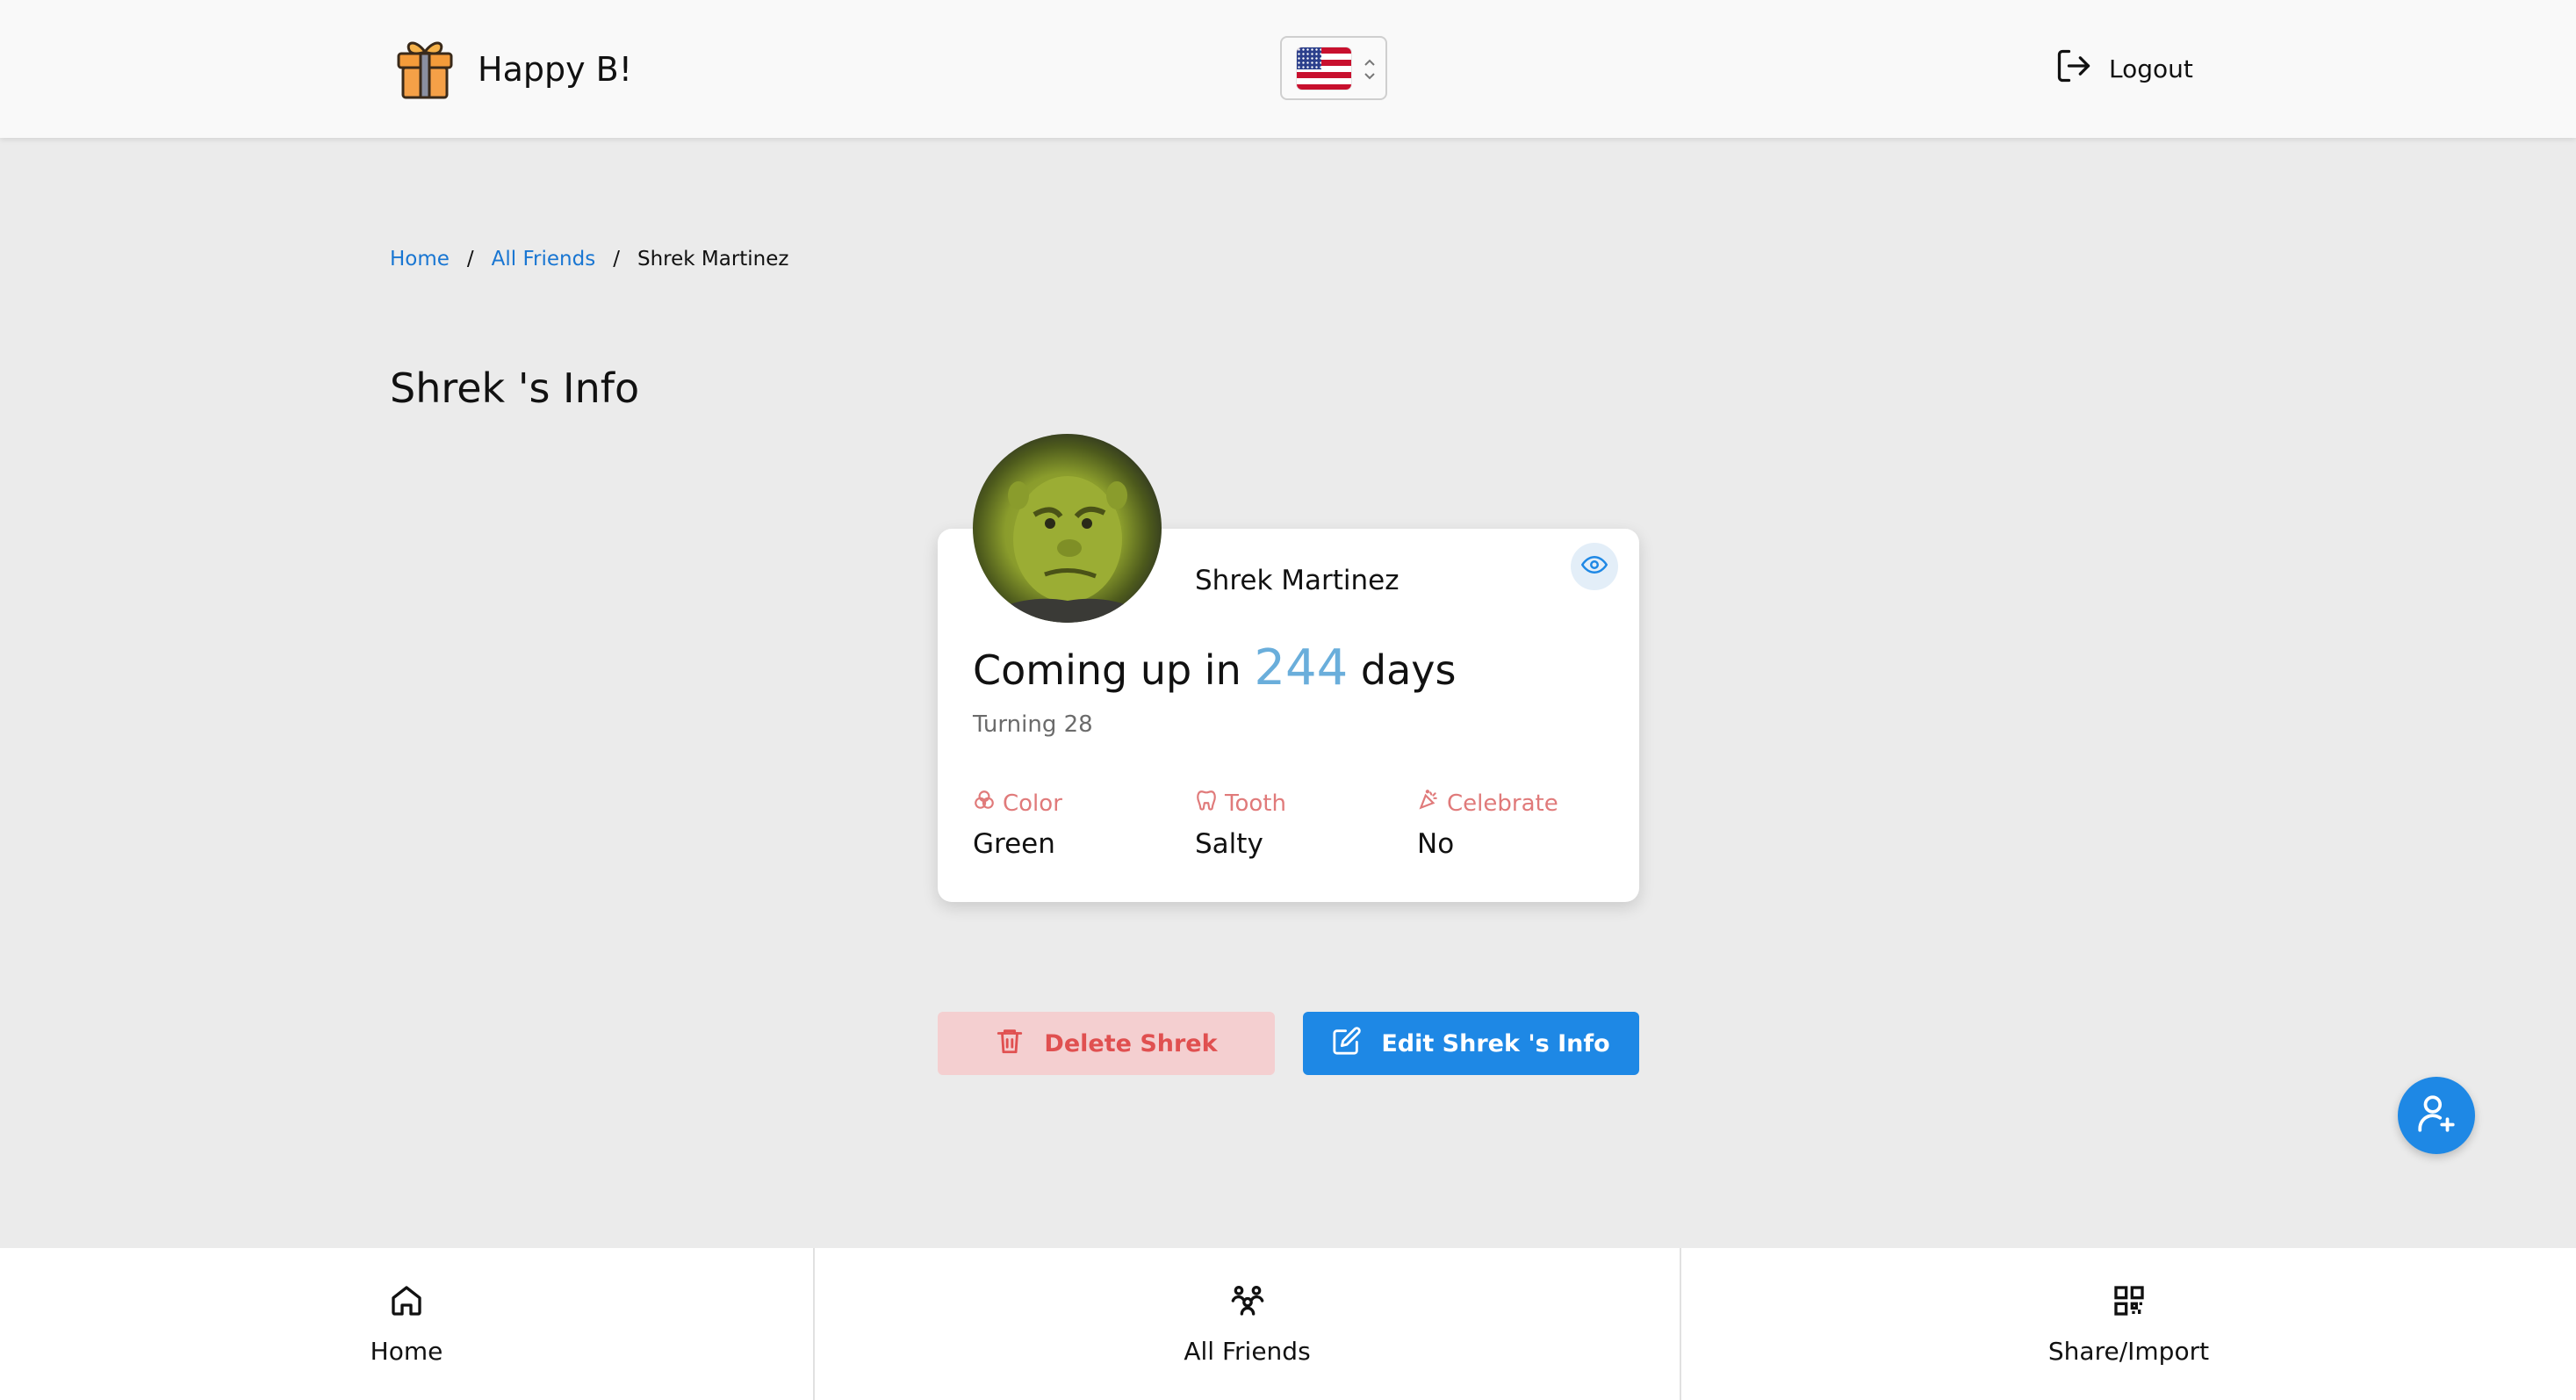 Image resolution: width=2576 pixels, height=1400 pixels. Describe the element at coordinates (1247, 1351) in the screenshot. I see `nav-label: All Friends` at that location.